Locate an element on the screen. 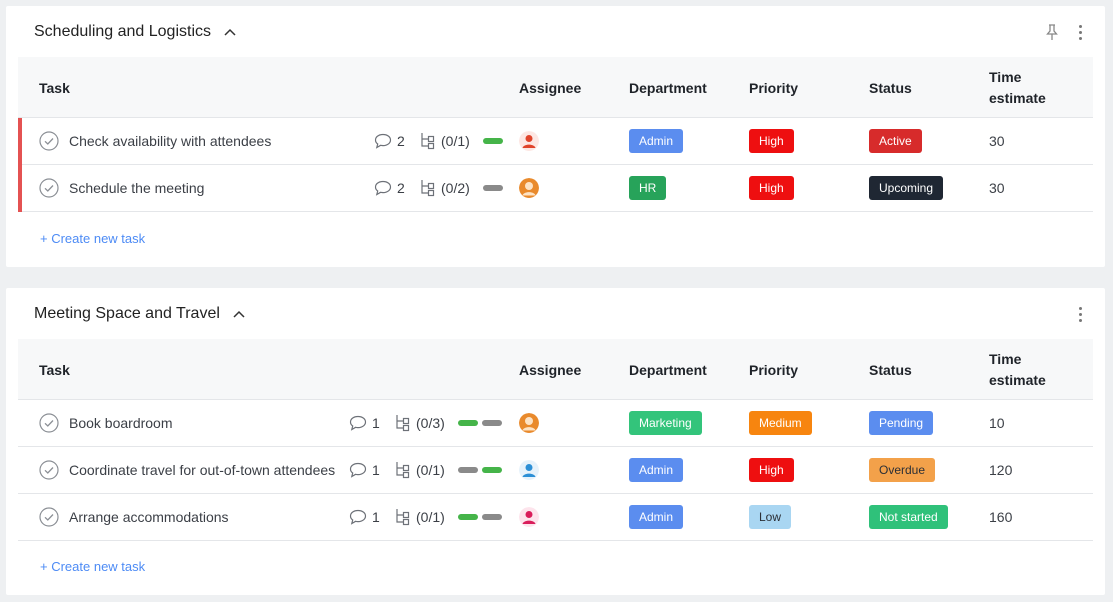  subtask-count-value: (0/3) is located at coordinates (430, 423).